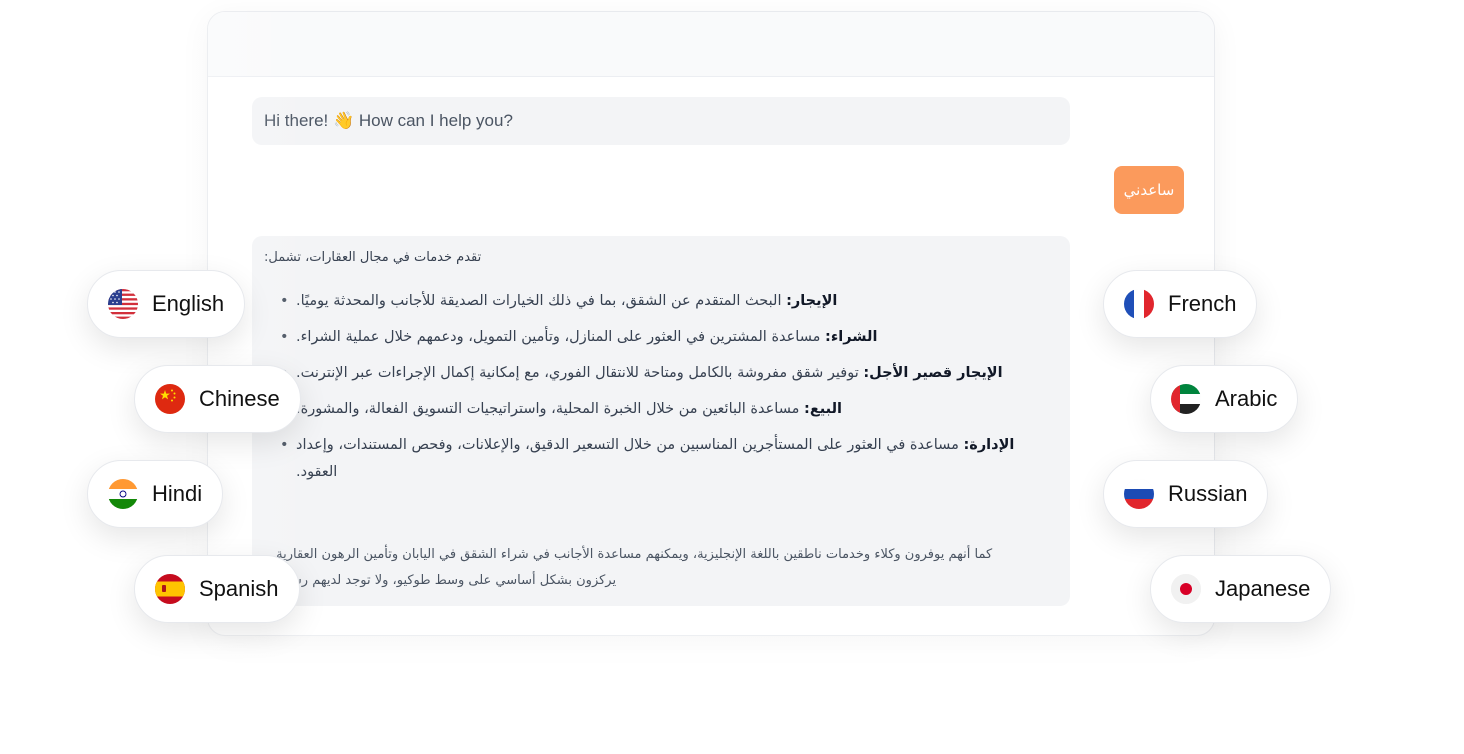 The height and width of the screenshot is (754, 1464). What do you see at coordinates (933, 373) in the screenshot?
I see `service-label: الإيجار قصير الأجل:` at bounding box center [933, 373].